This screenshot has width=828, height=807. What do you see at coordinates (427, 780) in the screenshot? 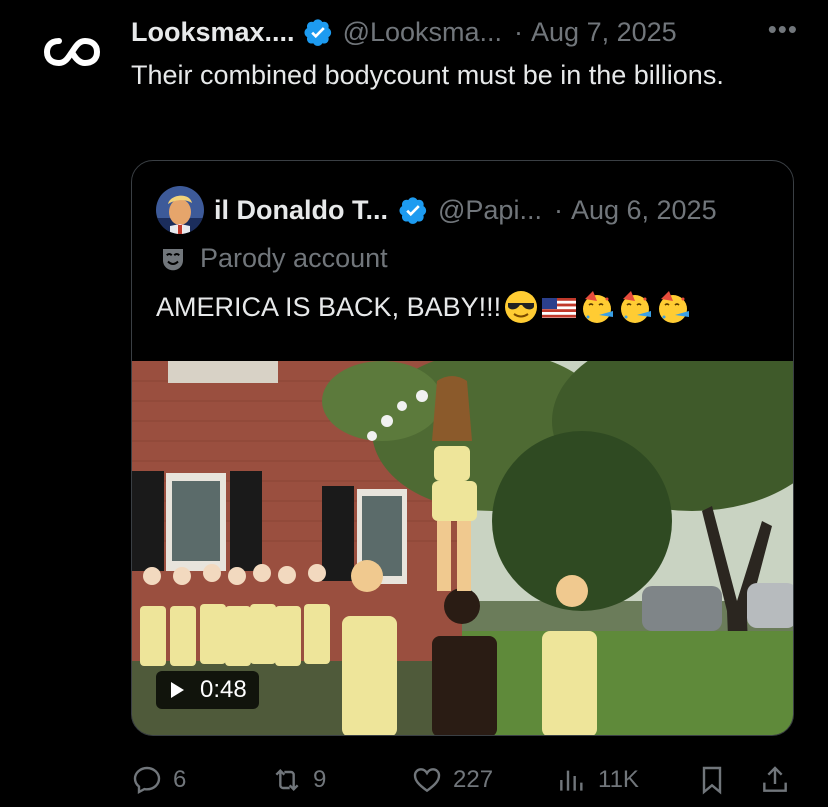
I see `heart-icon` at bounding box center [427, 780].